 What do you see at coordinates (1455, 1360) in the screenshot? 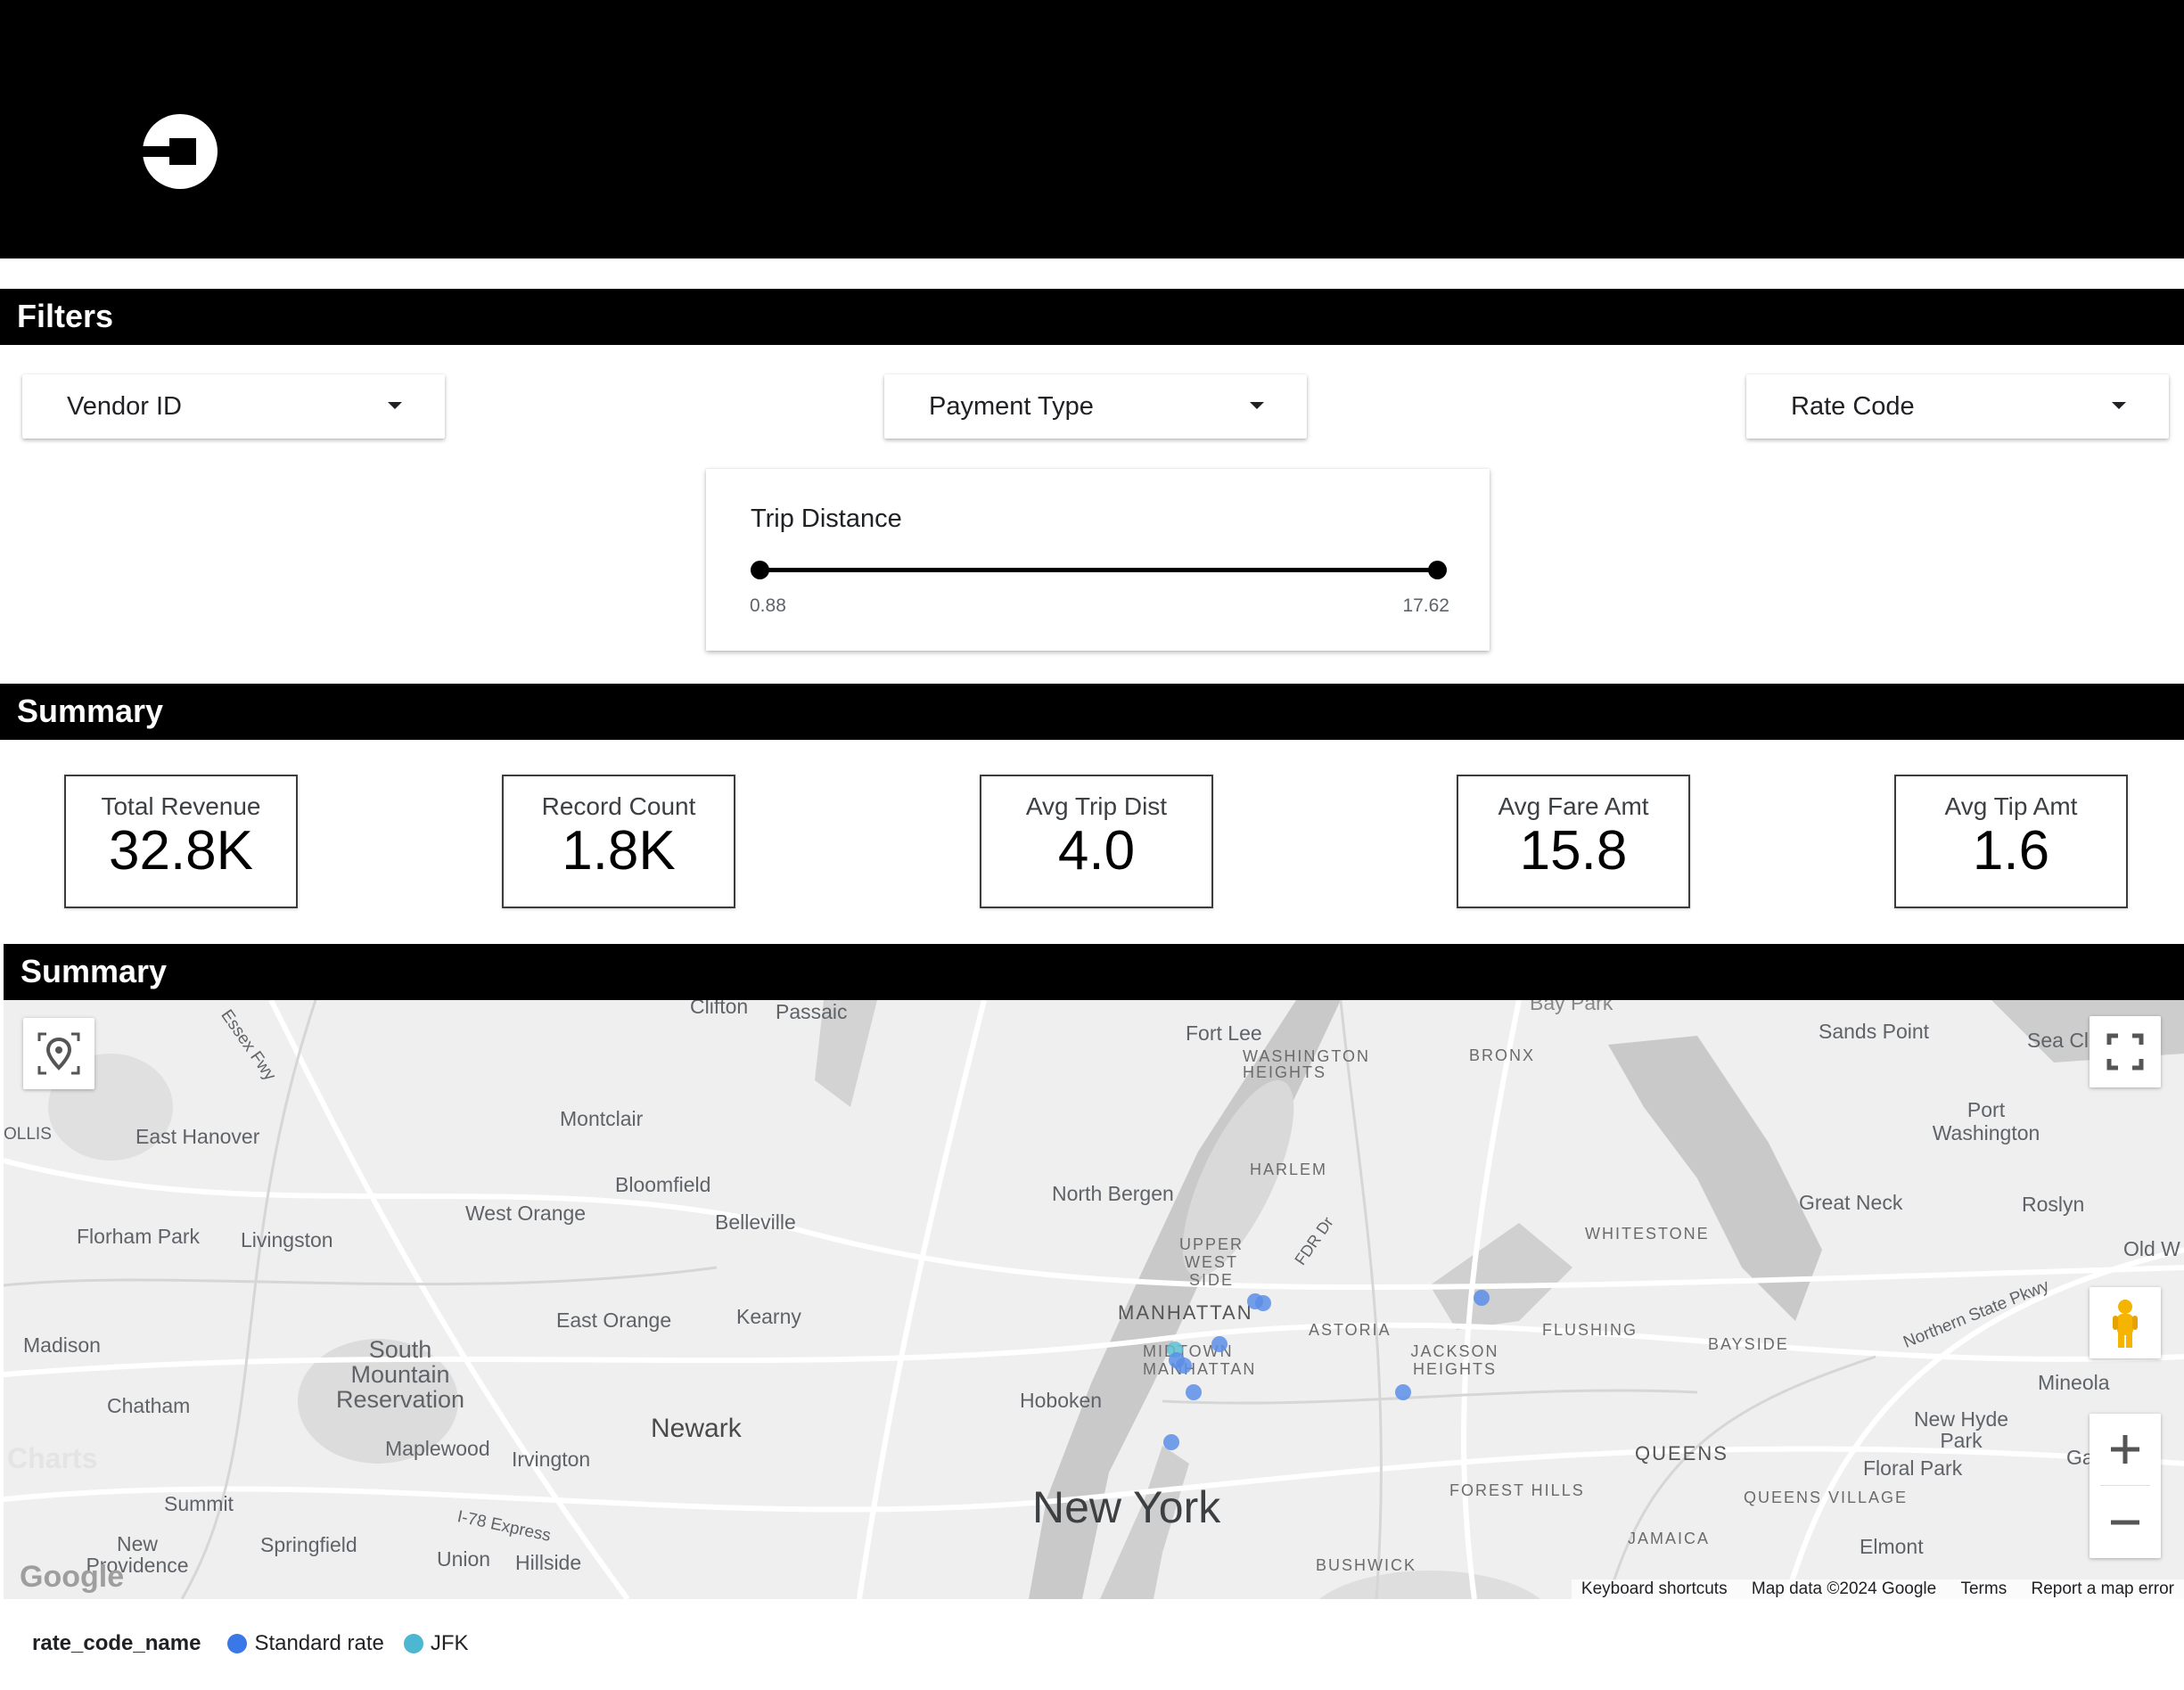
I see `map-label-jackson-heights: JACKSON HEIGHTS` at bounding box center [1455, 1360].